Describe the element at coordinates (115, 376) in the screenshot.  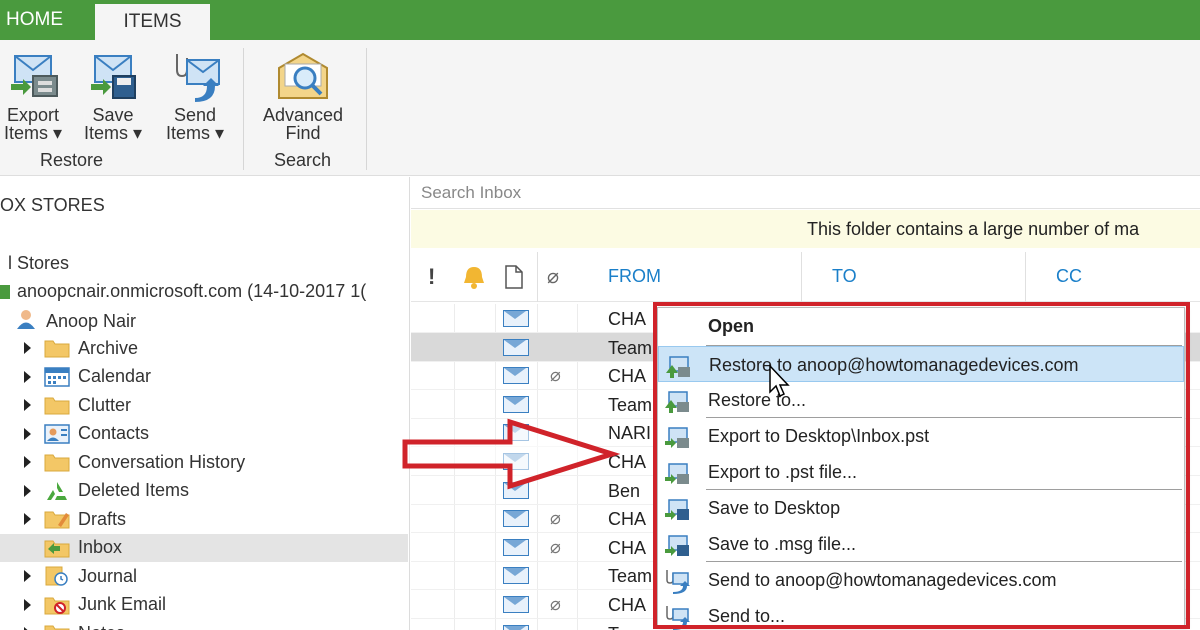
I see `folder-label: Calendar` at that location.